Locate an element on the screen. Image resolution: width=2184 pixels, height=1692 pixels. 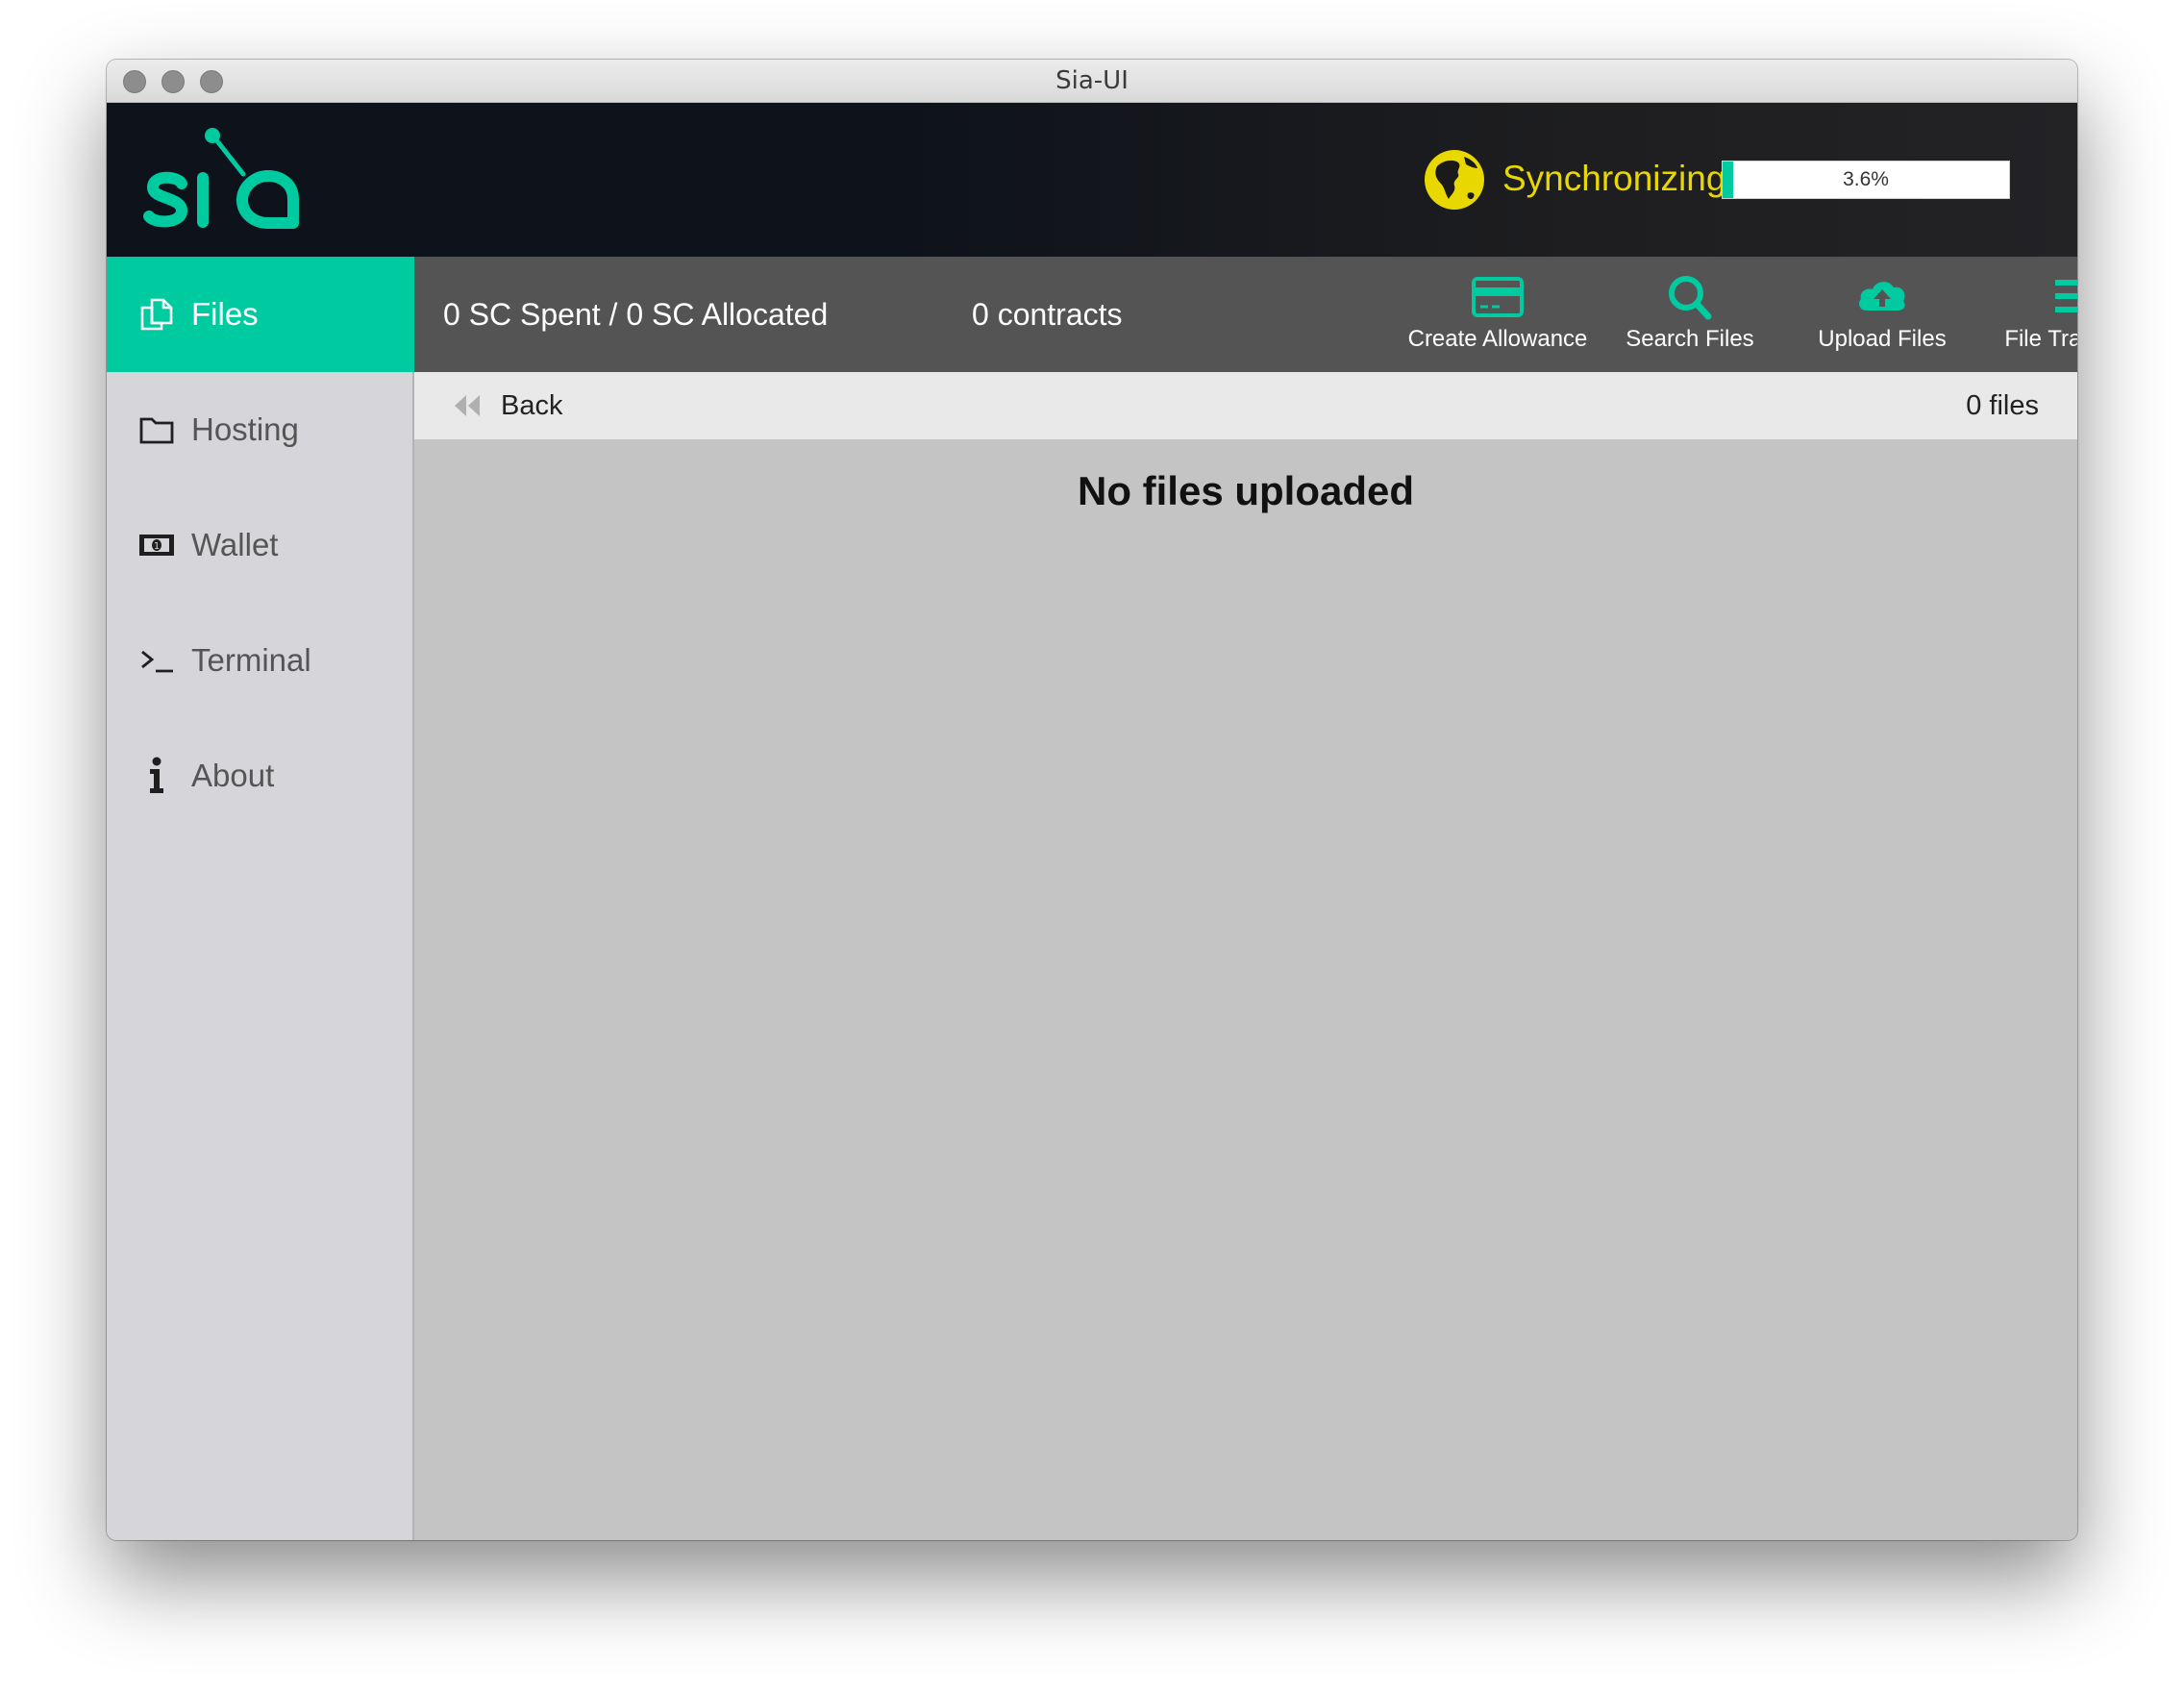
breadcrumb-bar: Back 0 files is located at coordinates (1245, 405).